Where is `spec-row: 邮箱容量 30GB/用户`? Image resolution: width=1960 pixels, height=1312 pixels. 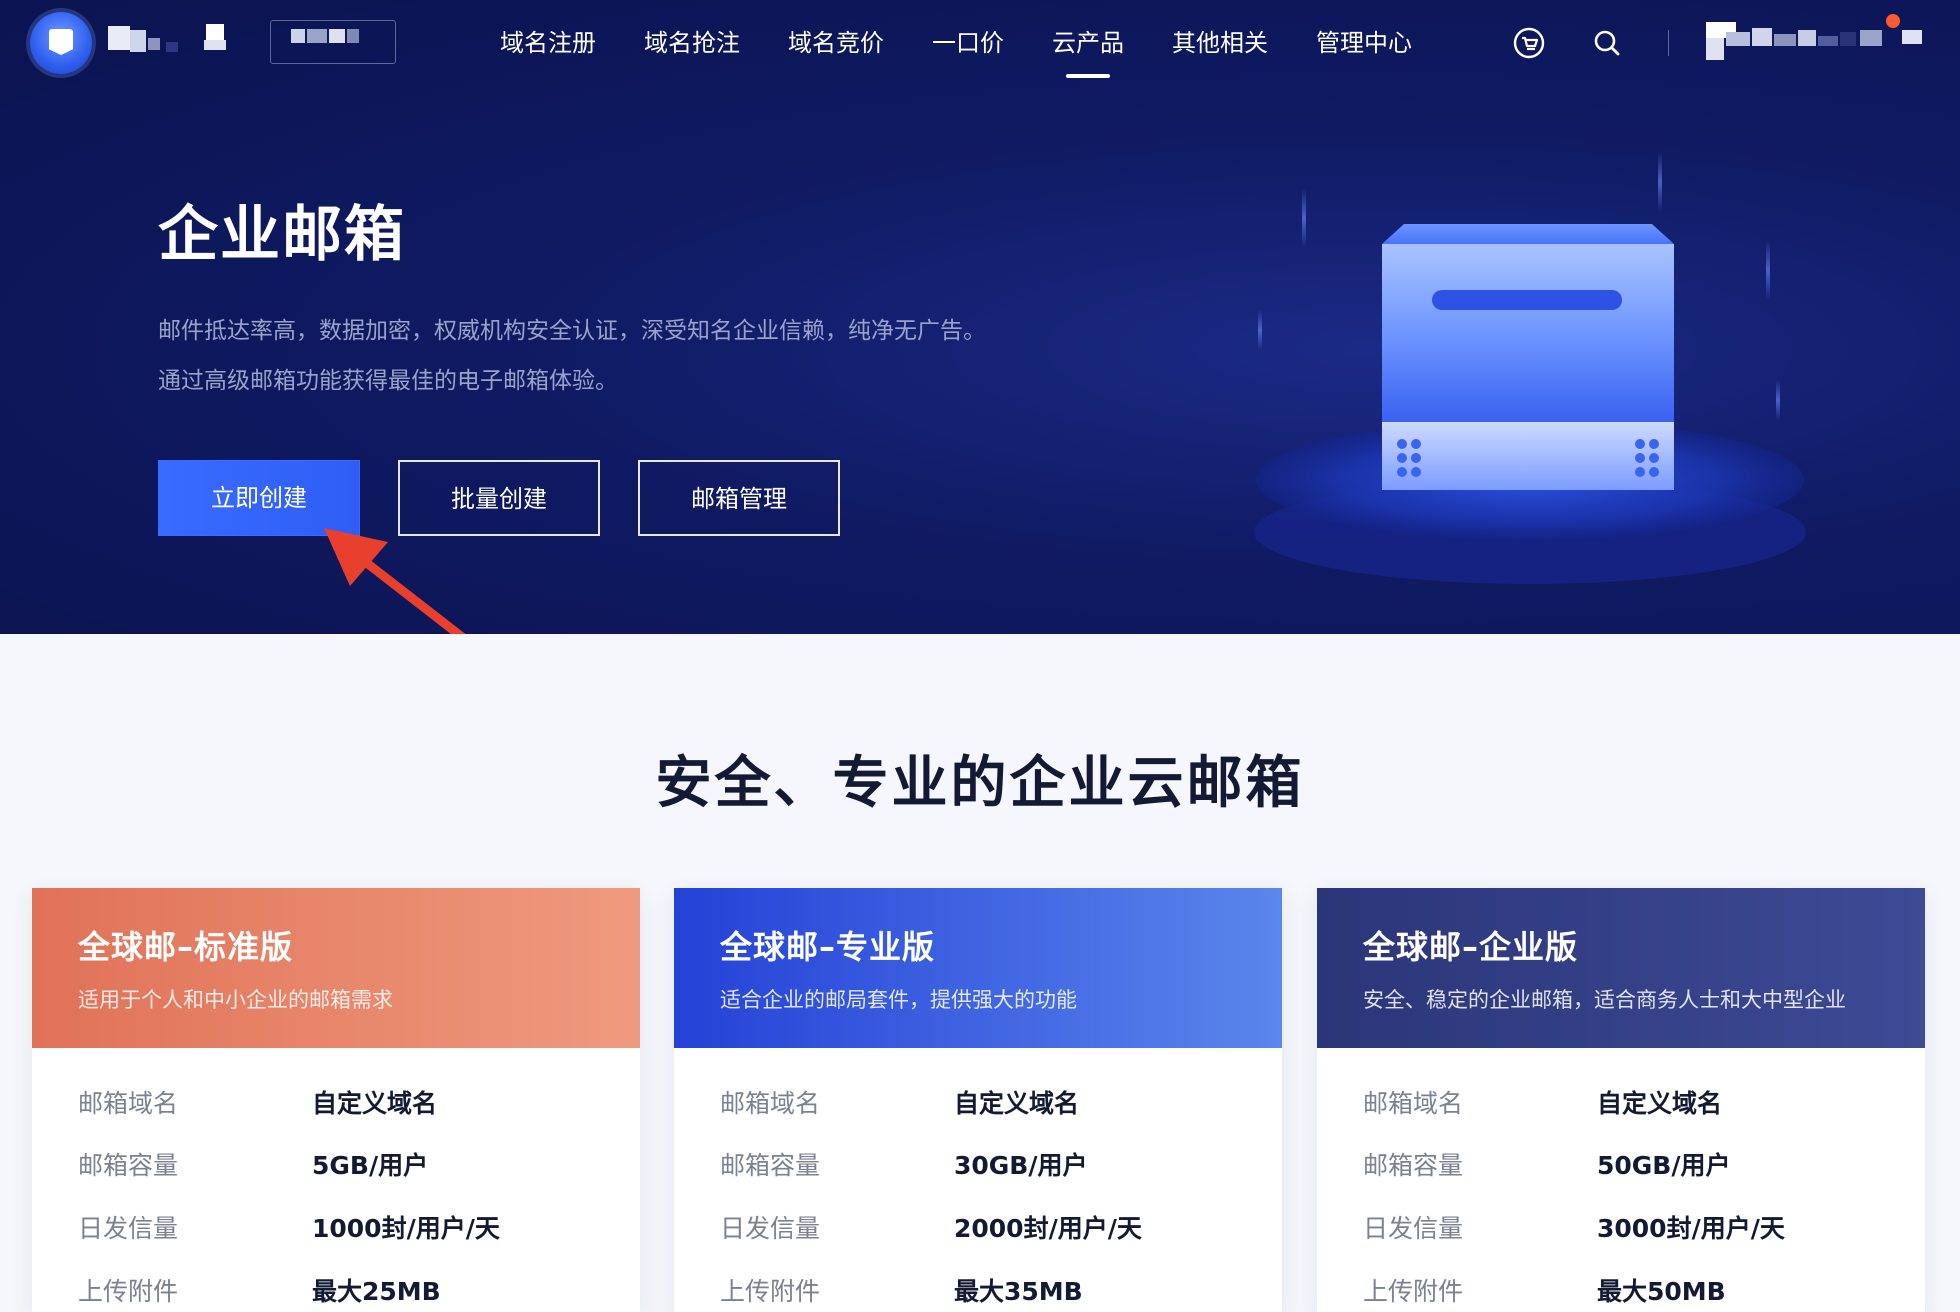 spec-row: 邮箱容量 30GB/用户 is located at coordinates (980, 1166).